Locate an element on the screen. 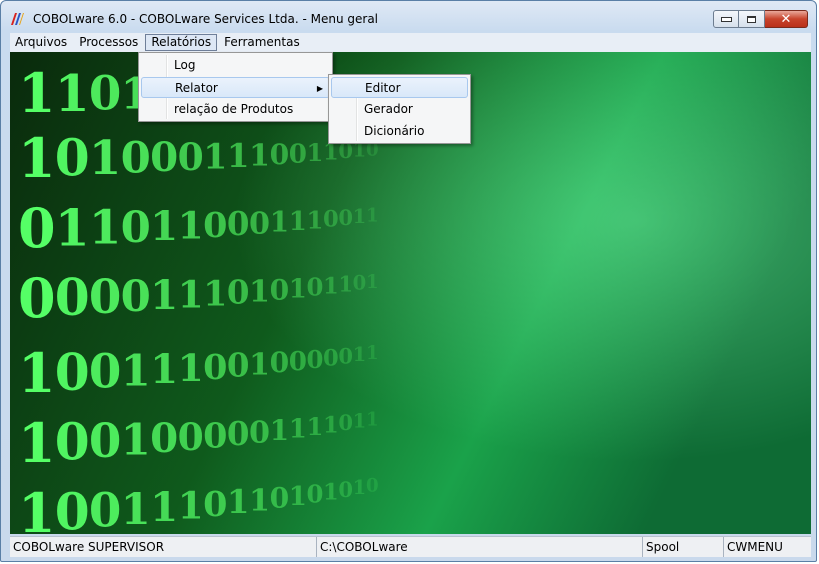 This screenshot has width=819, height=564. status-spool: Spool is located at coordinates (683, 547).